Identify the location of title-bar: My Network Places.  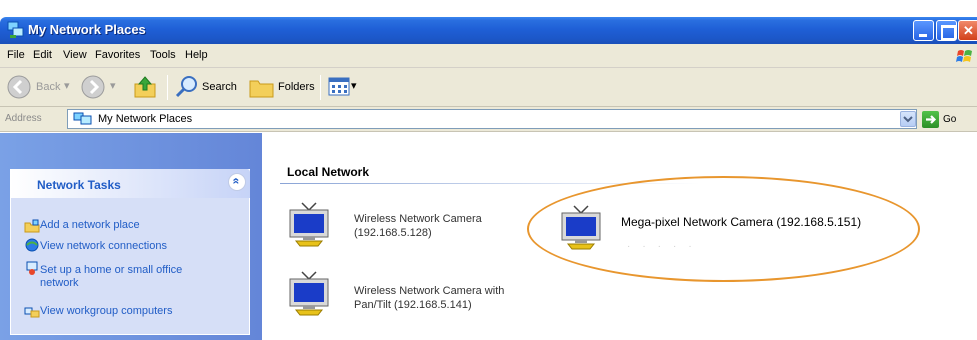
(488, 30).